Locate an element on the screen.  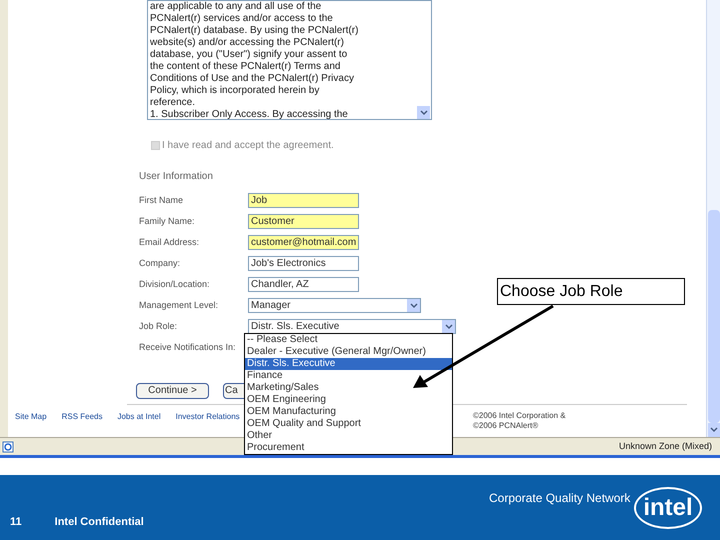
field-label: Receive Notifications In: is located at coordinates (188, 347).